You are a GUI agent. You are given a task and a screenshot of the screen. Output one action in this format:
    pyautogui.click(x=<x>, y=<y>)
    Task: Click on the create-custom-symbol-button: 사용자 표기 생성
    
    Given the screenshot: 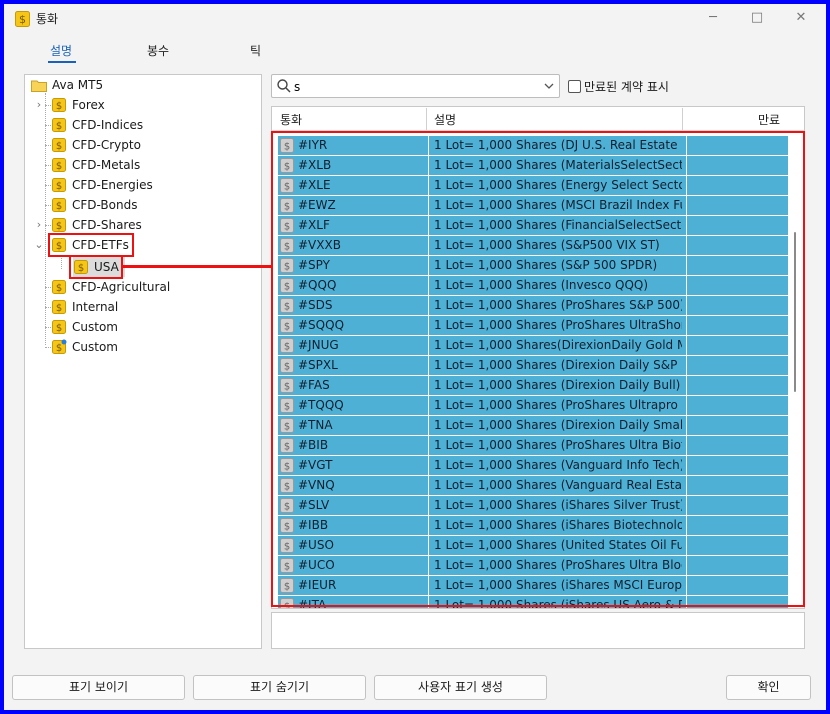 What is the action you would take?
    pyautogui.click(x=460, y=687)
    